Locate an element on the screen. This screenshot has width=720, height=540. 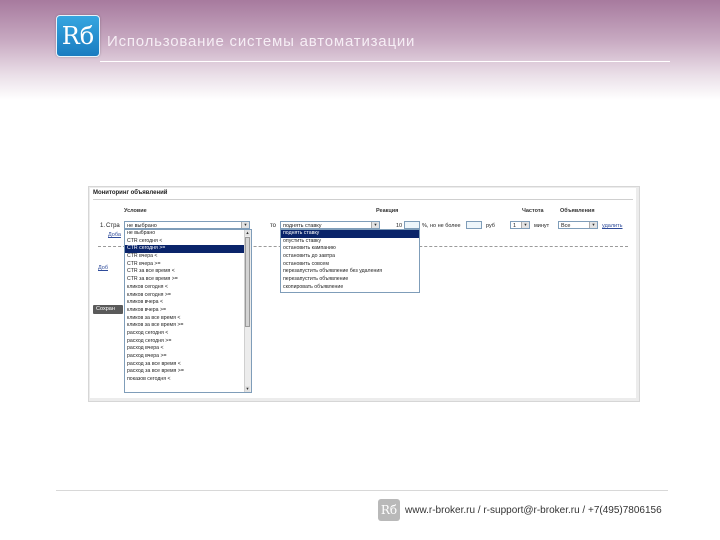
dropdown-option: расход сегодня < is located at coordinates (188, 334).